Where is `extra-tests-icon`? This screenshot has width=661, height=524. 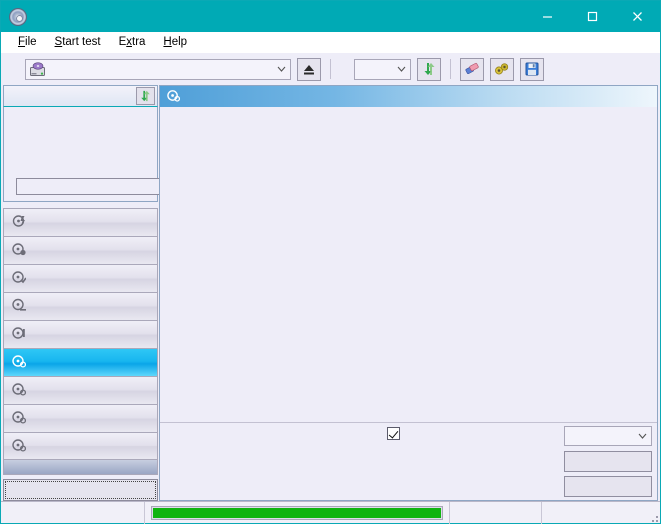 extra-tests-icon is located at coordinates (19, 446).